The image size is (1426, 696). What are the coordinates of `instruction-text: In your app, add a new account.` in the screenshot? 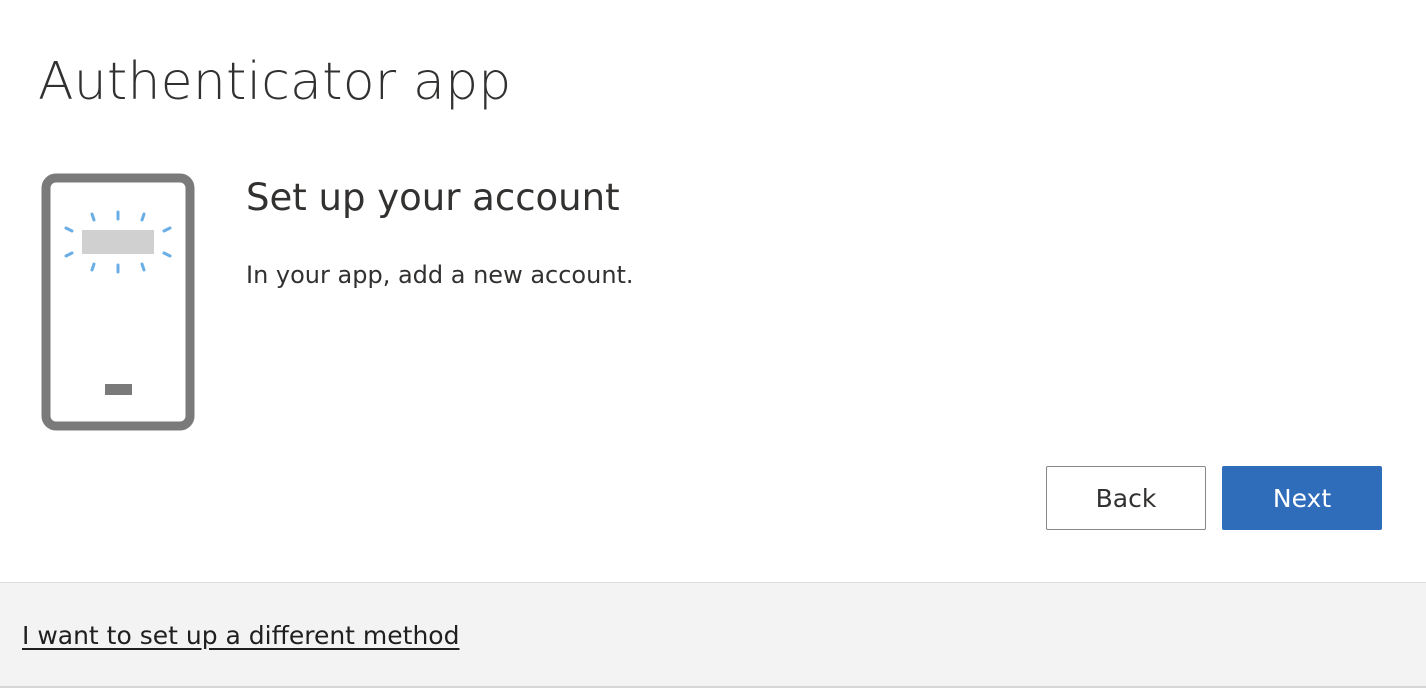 It's located at (440, 275).